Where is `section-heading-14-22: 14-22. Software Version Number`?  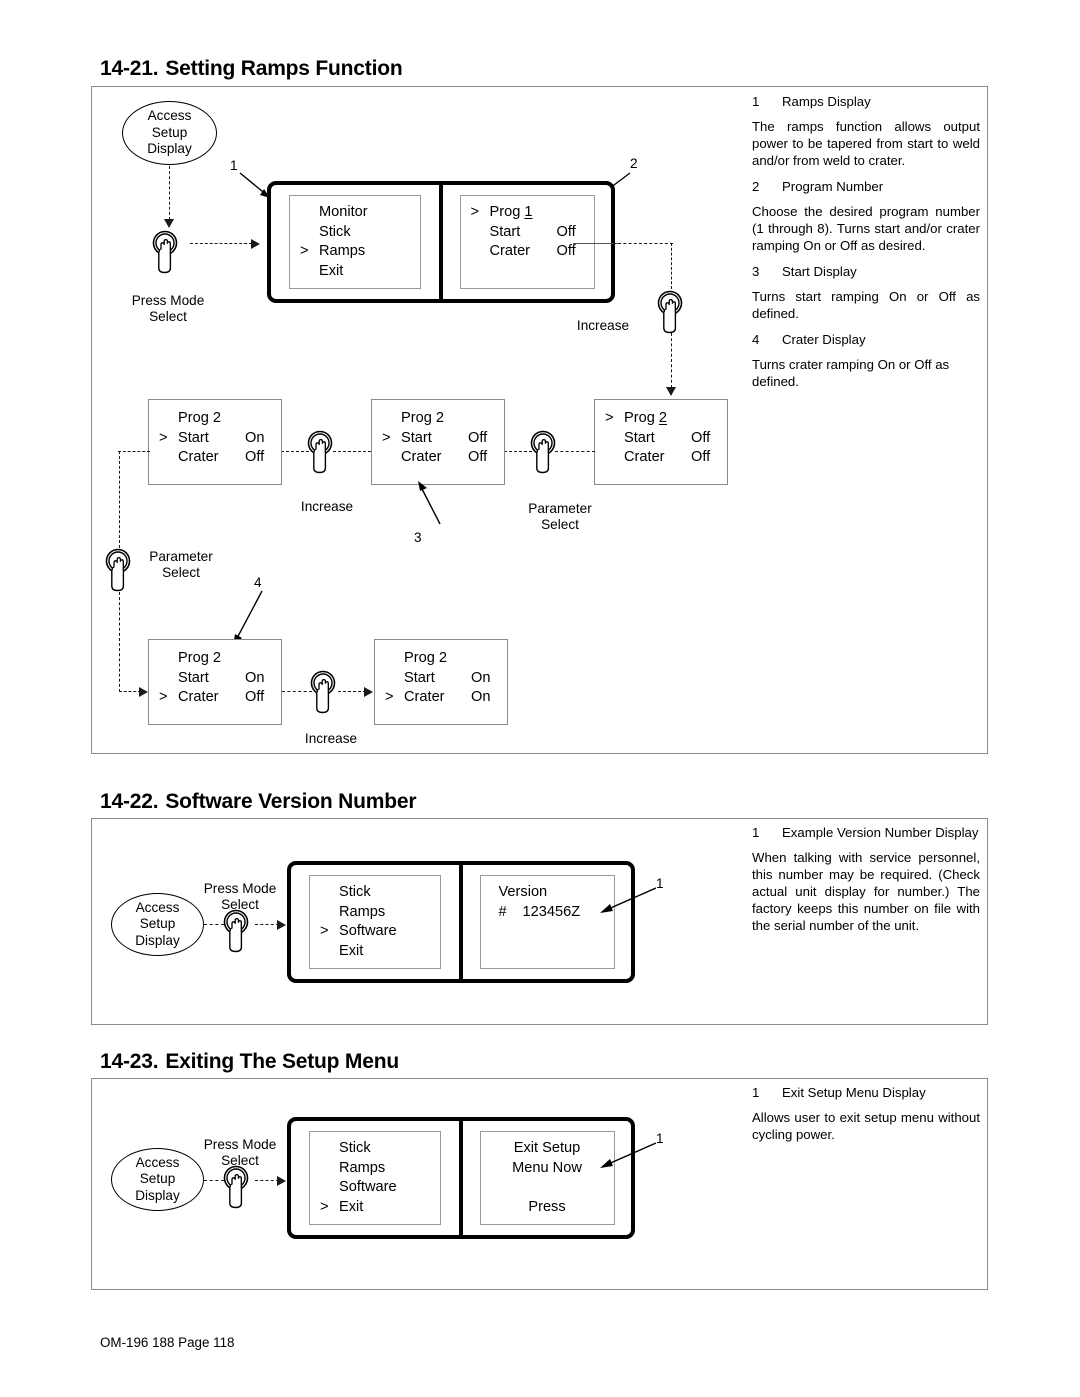 section-heading-14-22: 14-22. Software Version Number is located at coordinates (258, 802).